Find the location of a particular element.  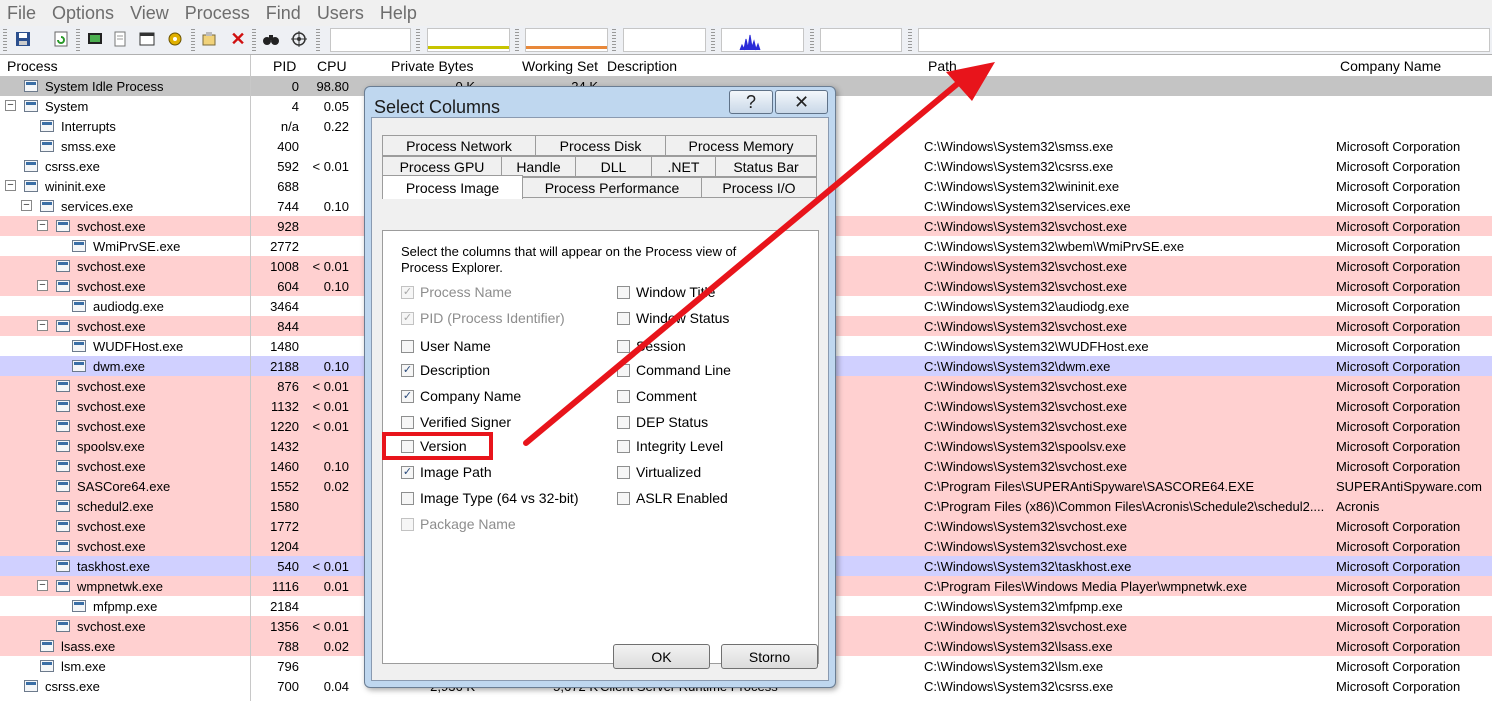

find-binoculars-icon is located at coordinates (271, 39).